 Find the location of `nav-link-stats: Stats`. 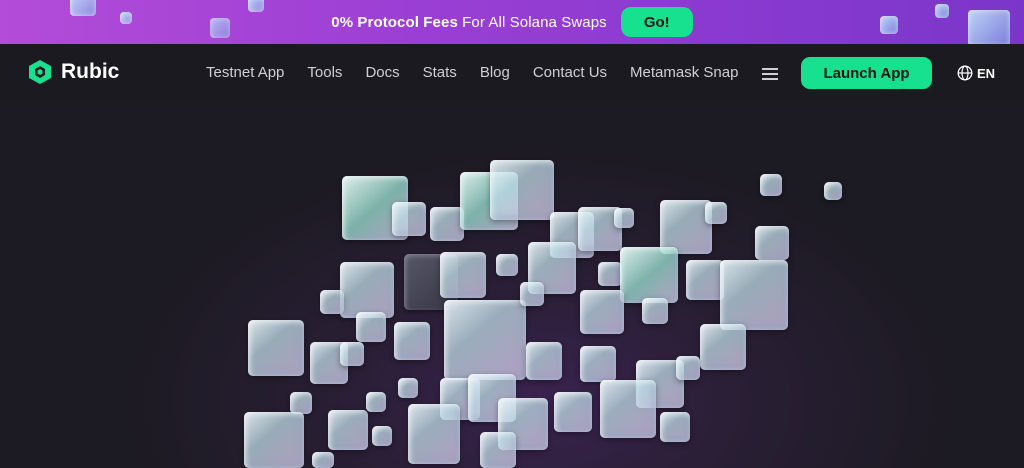

nav-link-stats: Stats is located at coordinates (440, 72).